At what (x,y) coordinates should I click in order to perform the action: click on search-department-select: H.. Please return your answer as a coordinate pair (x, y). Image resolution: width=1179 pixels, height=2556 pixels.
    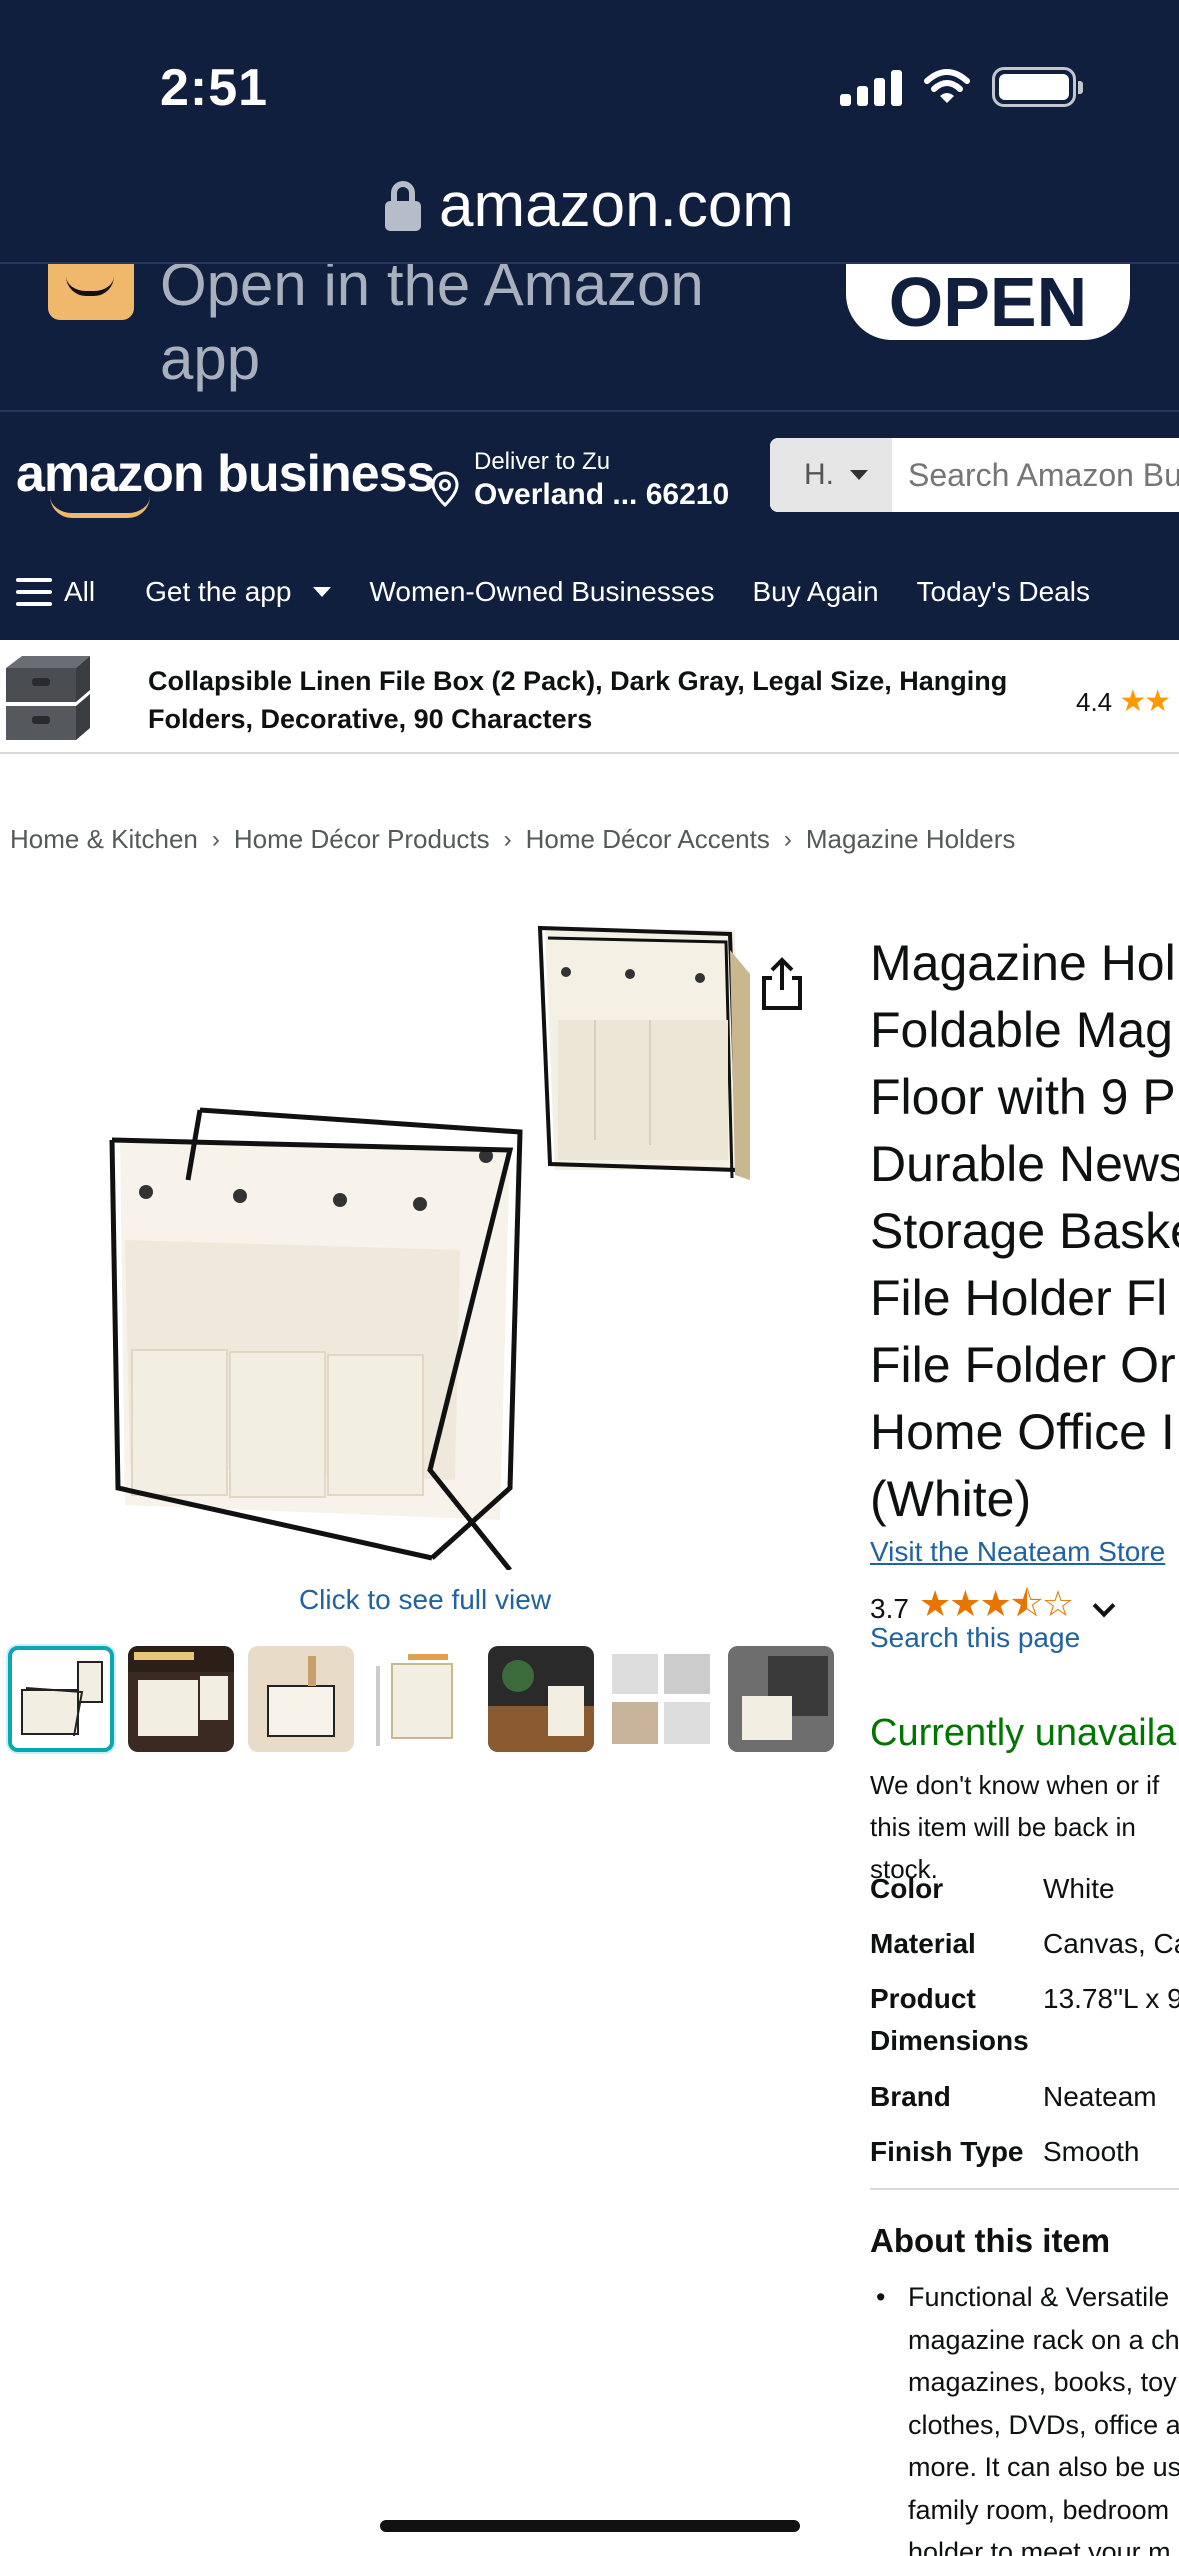
    Looking at the image, I should click on (831, 475).